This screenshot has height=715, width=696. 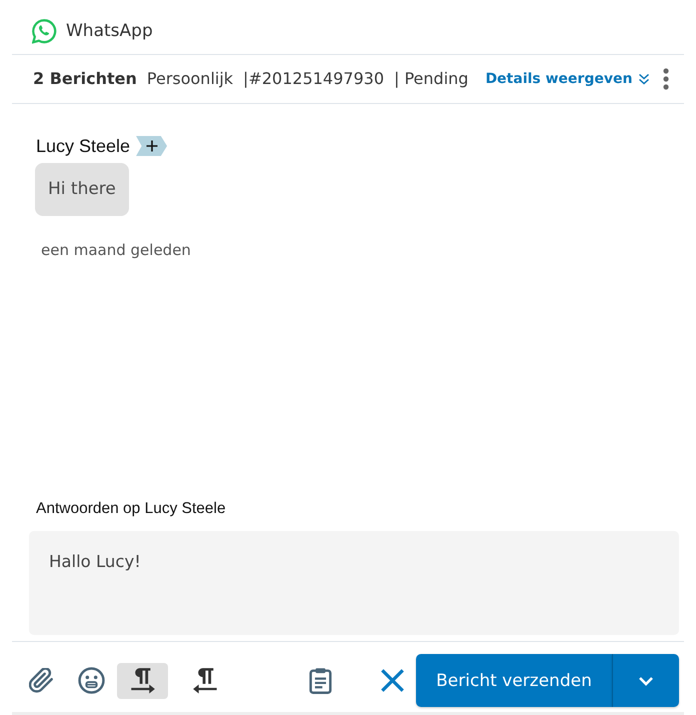 I want to click on message-bubble: Hi there, so click(x=82, y=189).